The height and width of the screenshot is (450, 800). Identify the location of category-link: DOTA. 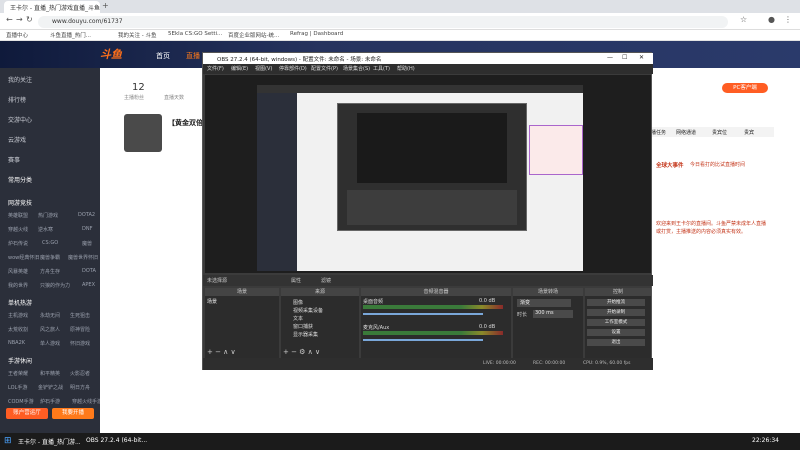
(89, 271).